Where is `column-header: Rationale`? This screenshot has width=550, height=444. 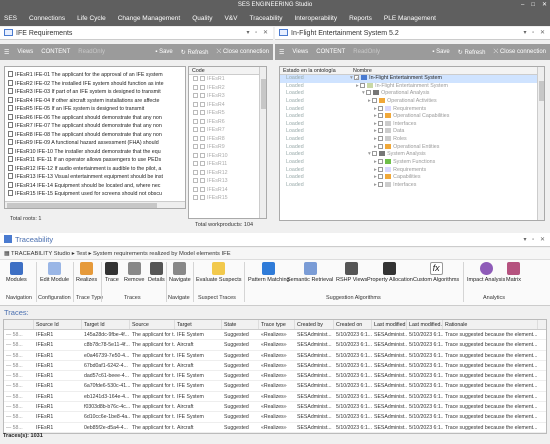
column-header: Rationale is located at coordinates (490, 324).